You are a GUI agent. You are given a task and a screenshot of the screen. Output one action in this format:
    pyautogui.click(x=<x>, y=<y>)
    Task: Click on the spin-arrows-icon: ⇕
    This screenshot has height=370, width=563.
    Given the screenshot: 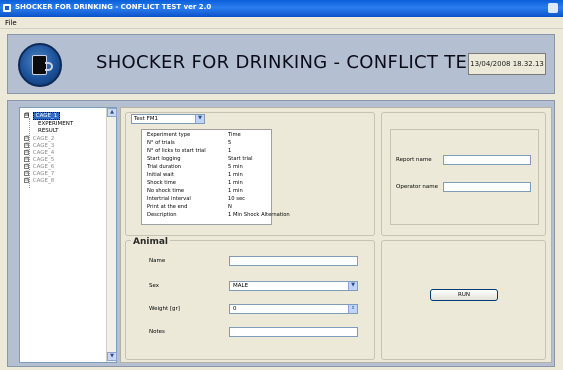 What is the action you would take?
    pyautogui.click(x=352, y=309)
    